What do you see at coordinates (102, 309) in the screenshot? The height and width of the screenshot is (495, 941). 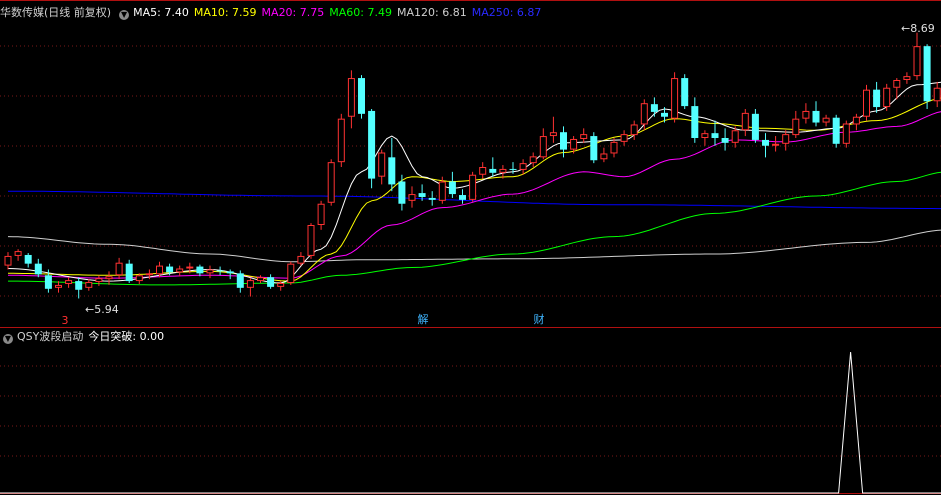 I see `low-price-label: ←5.94` at bounding box center [102, 309].